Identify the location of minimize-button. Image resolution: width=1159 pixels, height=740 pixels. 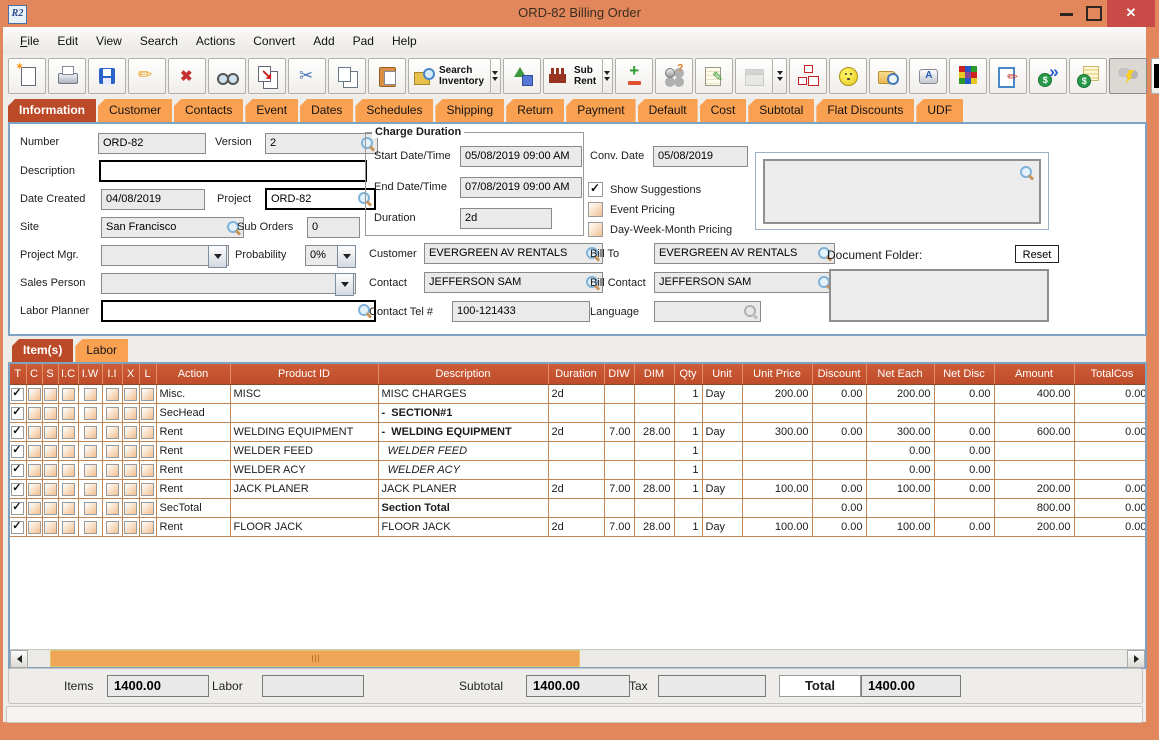
(1066, 14).